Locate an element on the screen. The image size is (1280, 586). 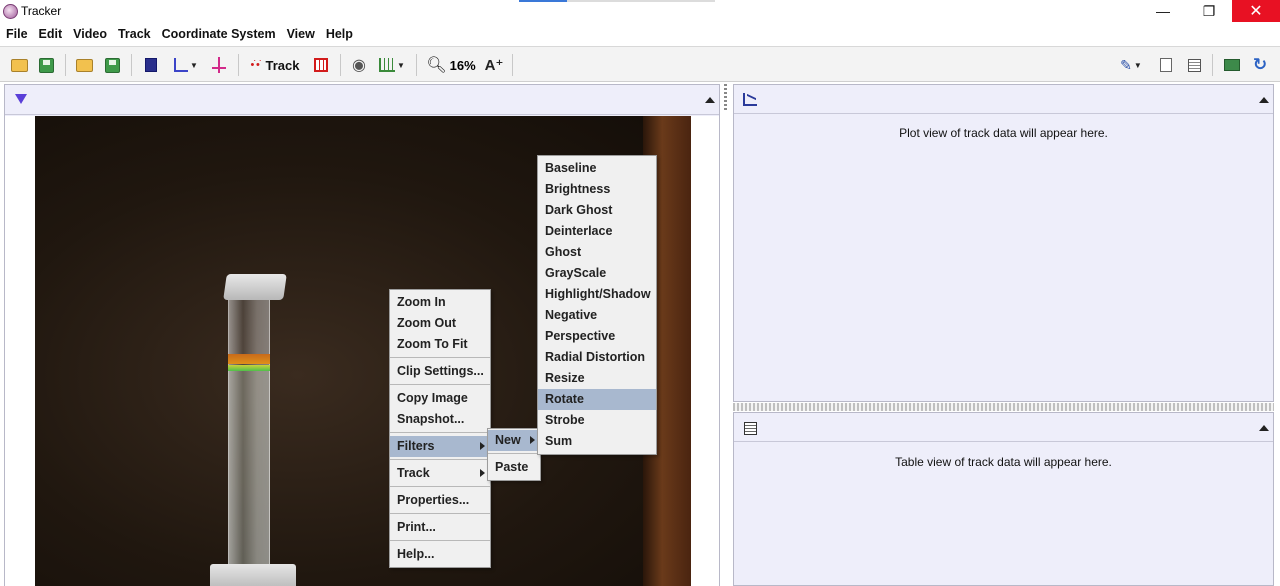
clip-settings-button is located at coordinates (151, 65).